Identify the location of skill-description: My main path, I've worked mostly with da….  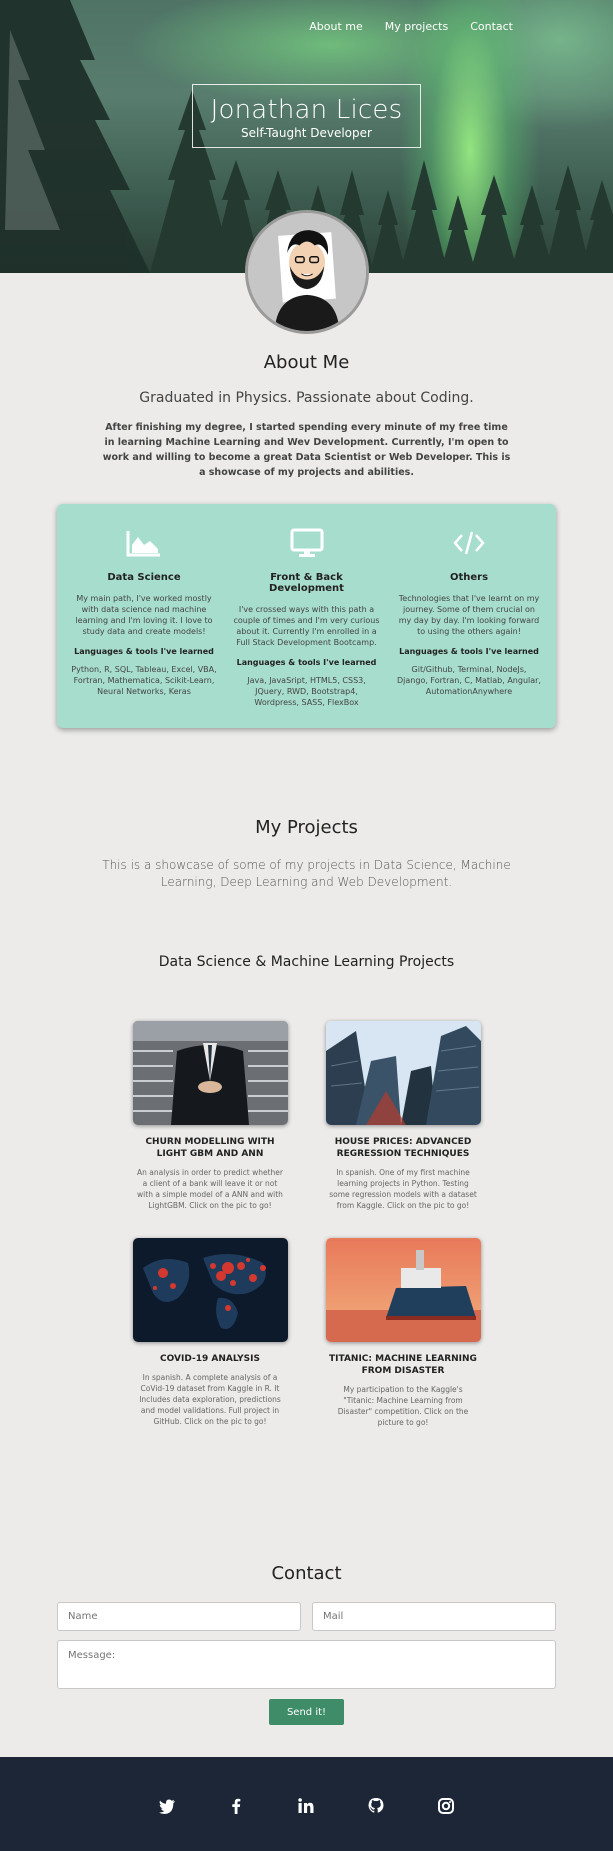
(144, 615).